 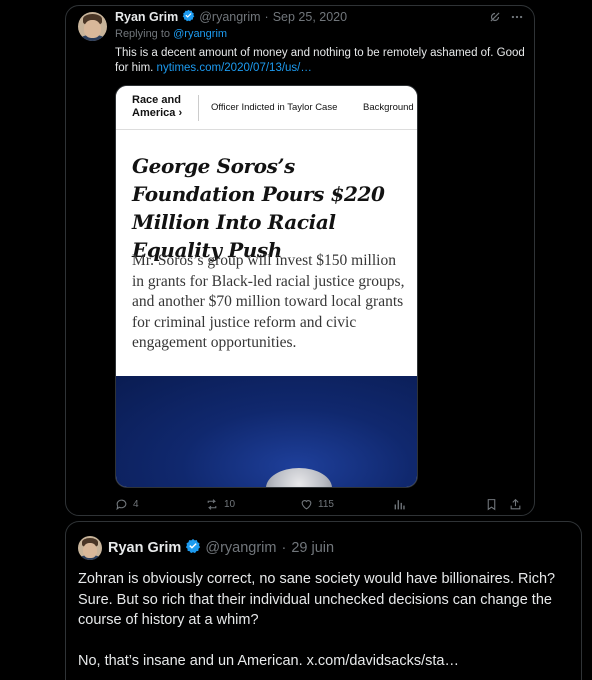 What do you see at coordinates (326, 504) in the screenshot?
I see `like-count: 115` at bounding box center [326, 504].